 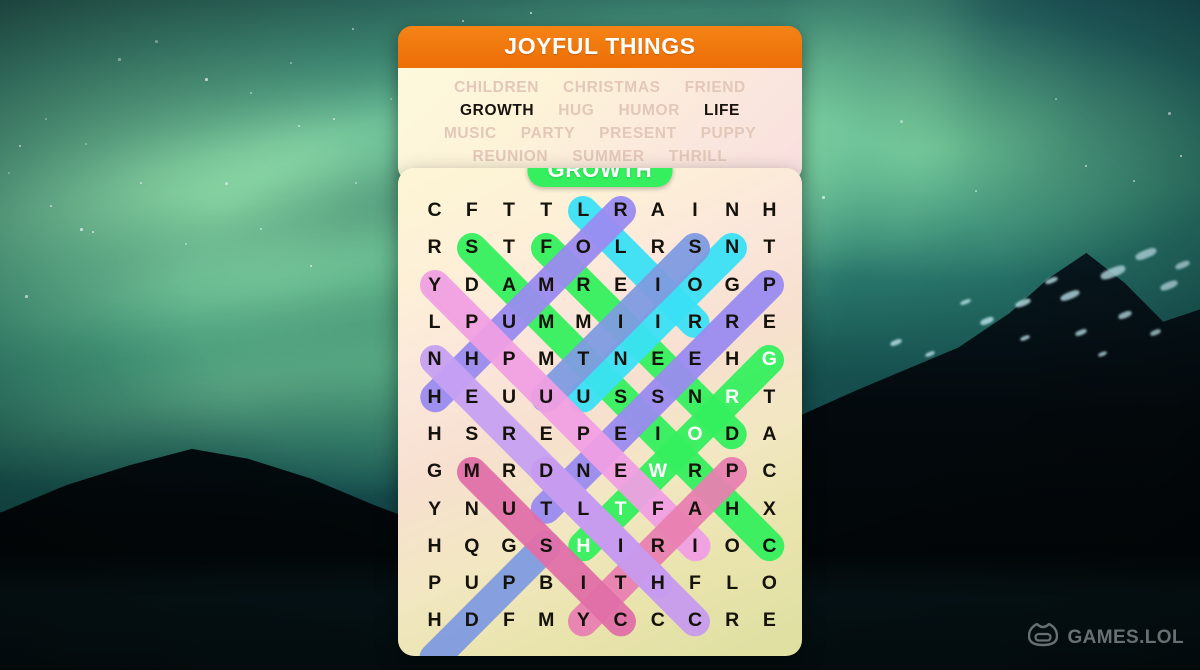 What do you see at coordinates (769, 509) in the screenshot?
I see `grid-cell: X` at bounding box center [769, 509].